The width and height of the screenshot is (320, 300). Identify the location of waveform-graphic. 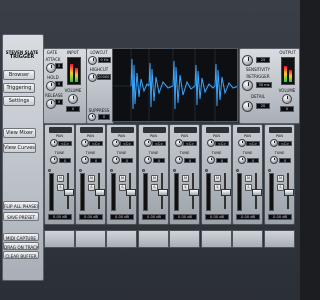
(175, 85).